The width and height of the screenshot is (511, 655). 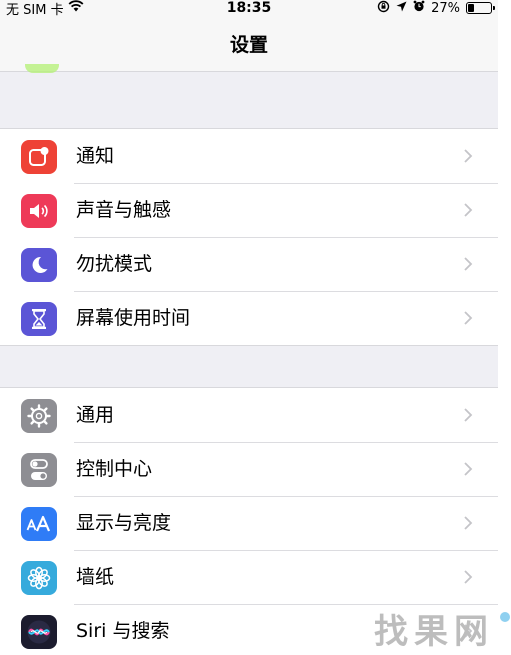 What do you see at coordinates (39, 470) in the screenshot?
I see `toggles-icon` at bounding box center [39, 470].